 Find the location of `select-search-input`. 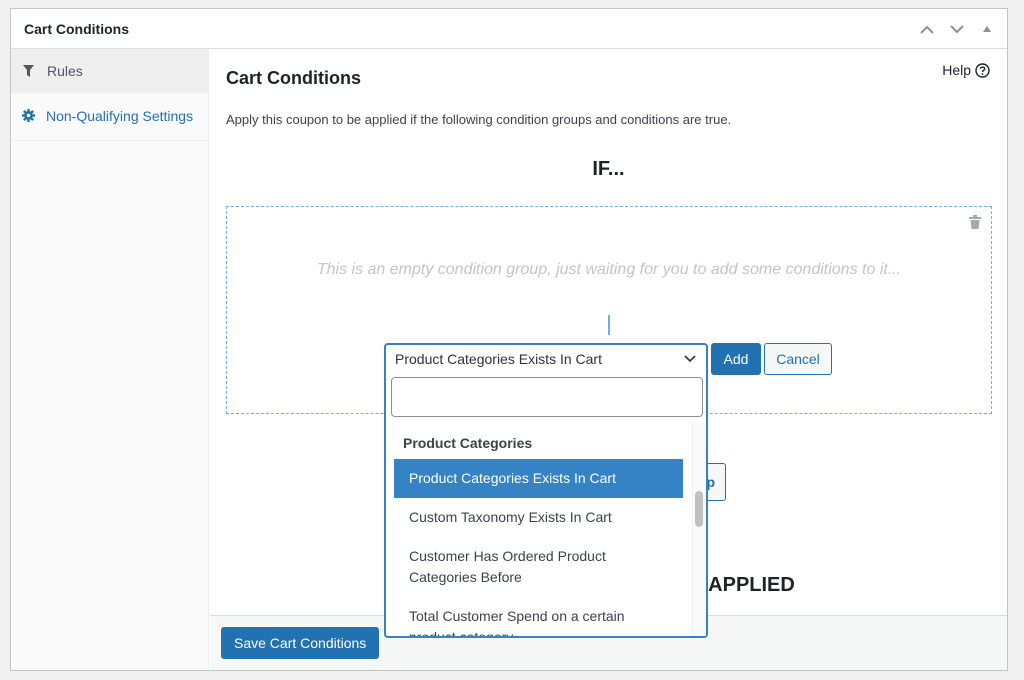

select-search-input is located at coordinates (547, 397).